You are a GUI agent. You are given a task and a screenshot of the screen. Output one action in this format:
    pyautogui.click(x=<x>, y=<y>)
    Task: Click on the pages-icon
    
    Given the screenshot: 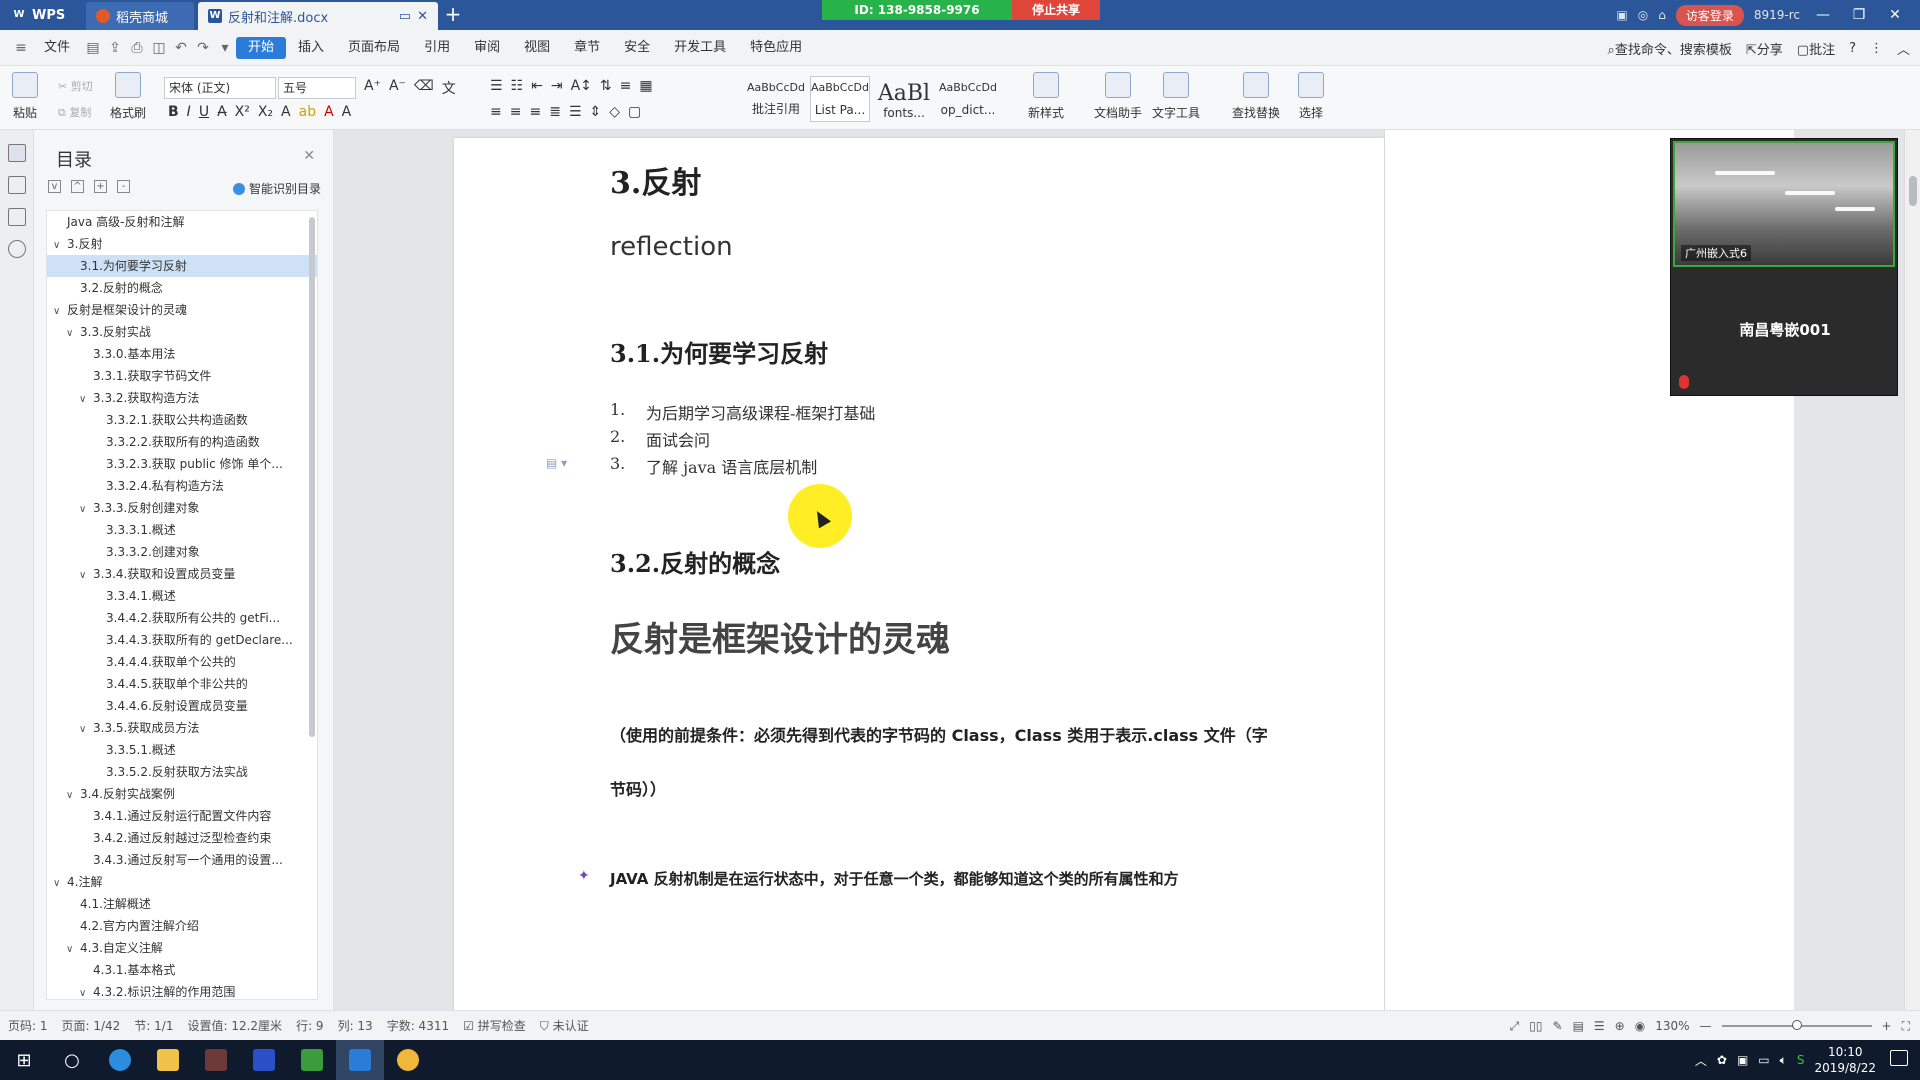 What is the action you would take?
    pyautogui.click(x=16, y=185)
    